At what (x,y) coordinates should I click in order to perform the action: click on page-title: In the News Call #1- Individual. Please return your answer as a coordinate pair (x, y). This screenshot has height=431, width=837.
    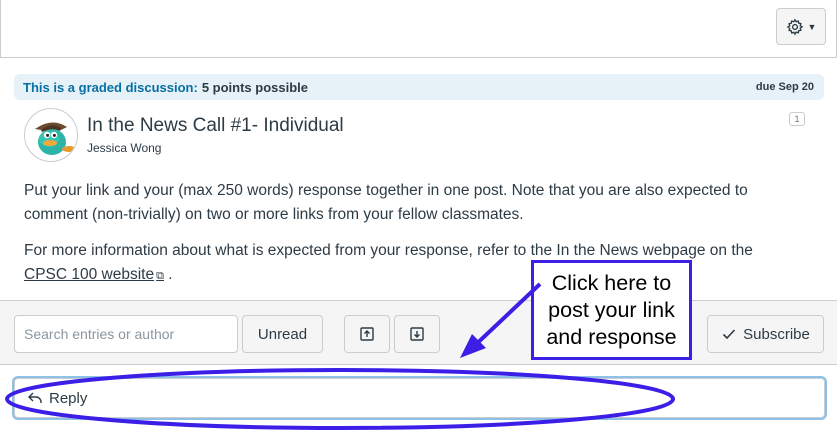
    Looking at the image, I should click on (215, 125).